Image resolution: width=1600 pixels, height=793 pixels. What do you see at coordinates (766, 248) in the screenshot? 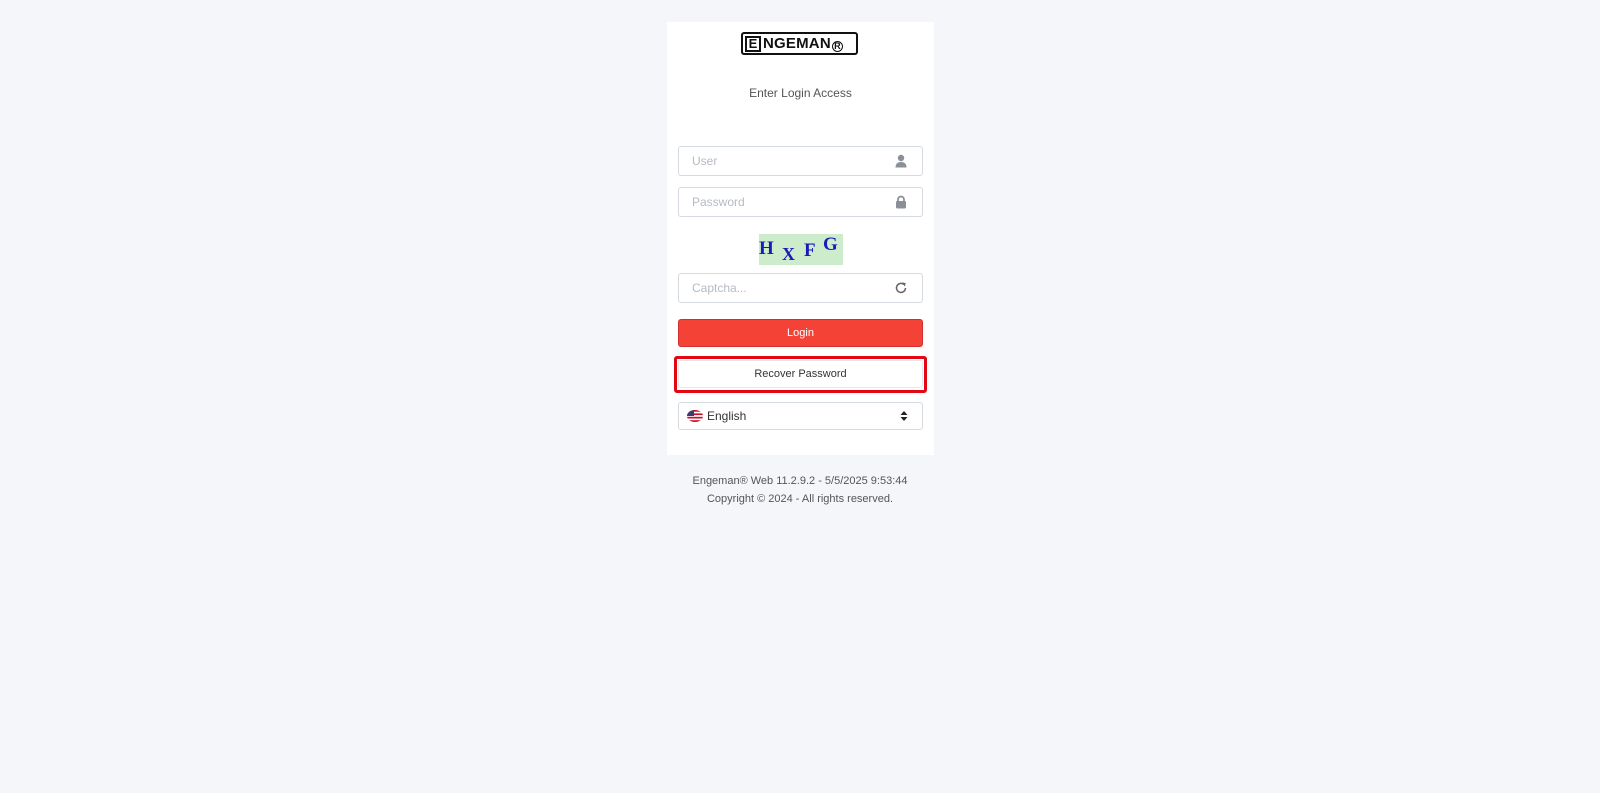
I see `captcha-char: H` at bounding box center [766, 248].